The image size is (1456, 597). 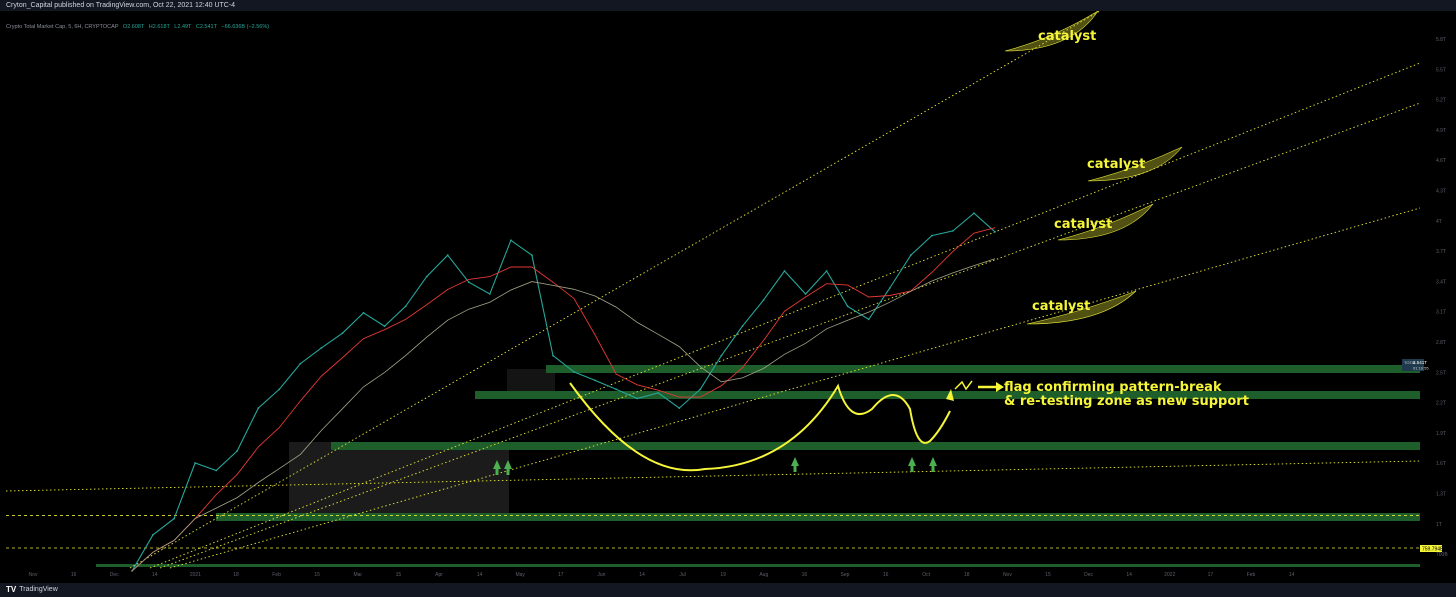 I want to click on y-tick-label: 4.9T, so click(x=1441, y=131).